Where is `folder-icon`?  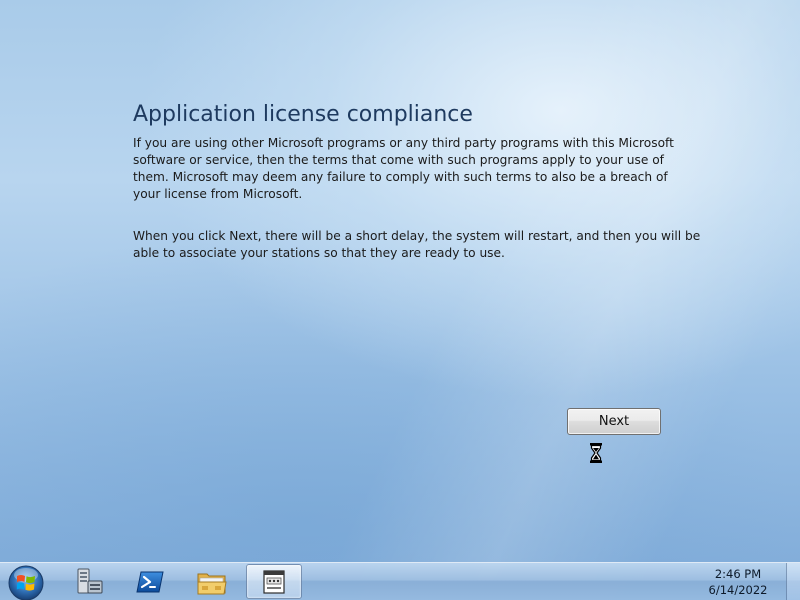
folder-icon is located at coordinates (212, 583).